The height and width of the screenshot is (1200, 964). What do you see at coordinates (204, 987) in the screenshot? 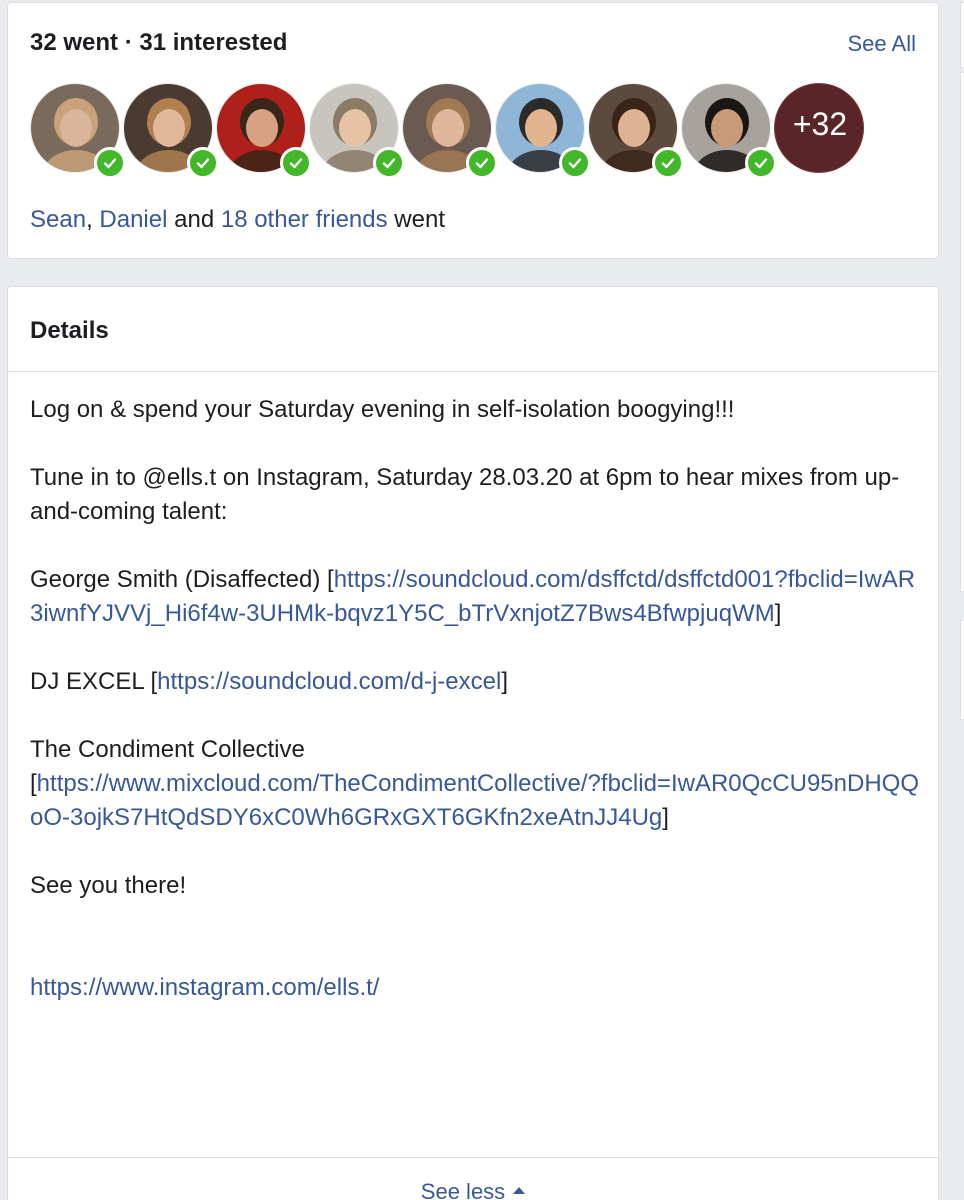
I see `instagram-link: https://www.instagram.com/ells.t/` at bounding box center [204, 987].